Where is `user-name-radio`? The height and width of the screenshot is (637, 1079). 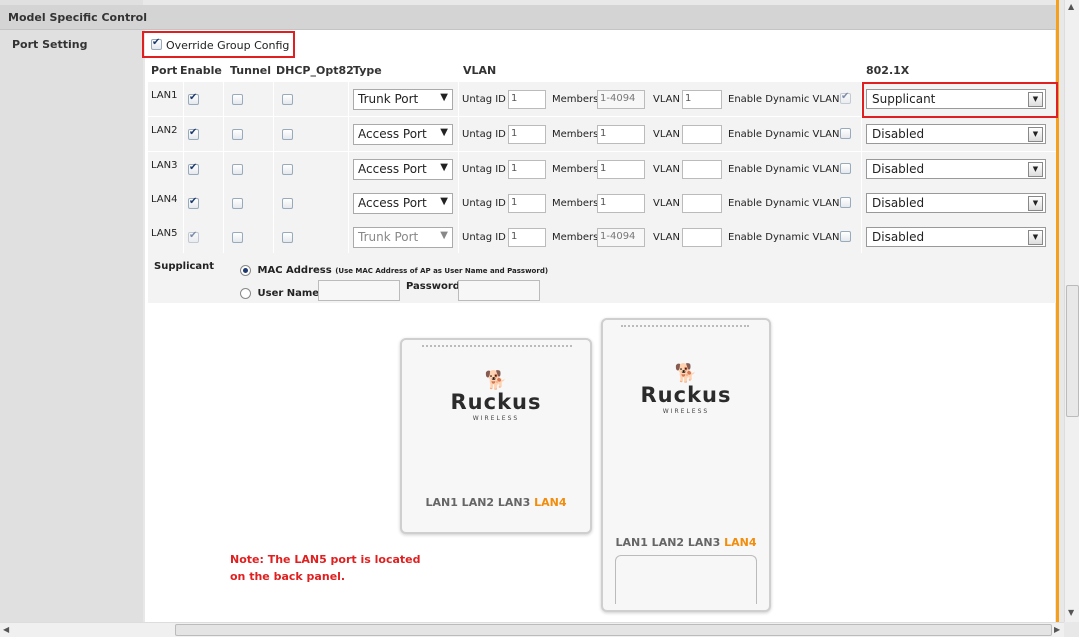
user-name-radio is located at coordinates (245, 293).